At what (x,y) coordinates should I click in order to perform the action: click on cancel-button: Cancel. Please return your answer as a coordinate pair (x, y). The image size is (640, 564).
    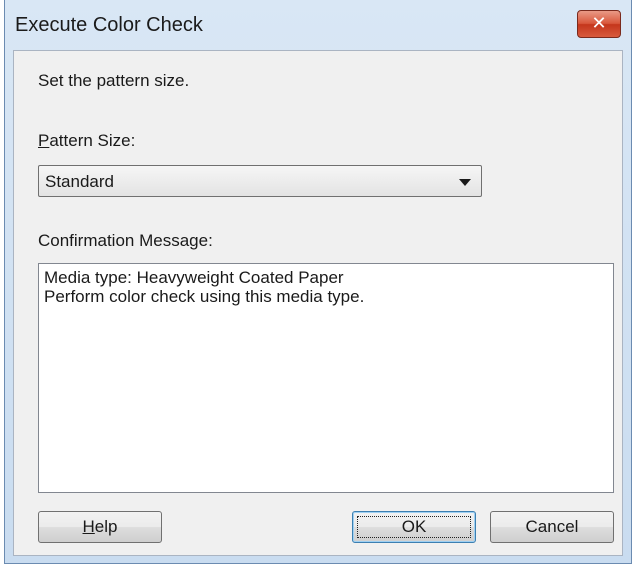
    Looking at the image, I should click on (552, 527).